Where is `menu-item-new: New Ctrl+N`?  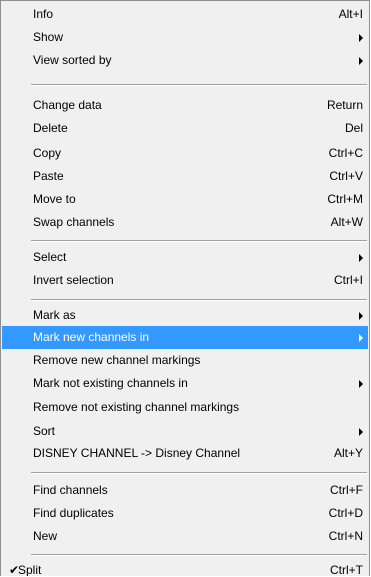
menu-item-new: New Ctrl+N is located at coordinates (185, 536).